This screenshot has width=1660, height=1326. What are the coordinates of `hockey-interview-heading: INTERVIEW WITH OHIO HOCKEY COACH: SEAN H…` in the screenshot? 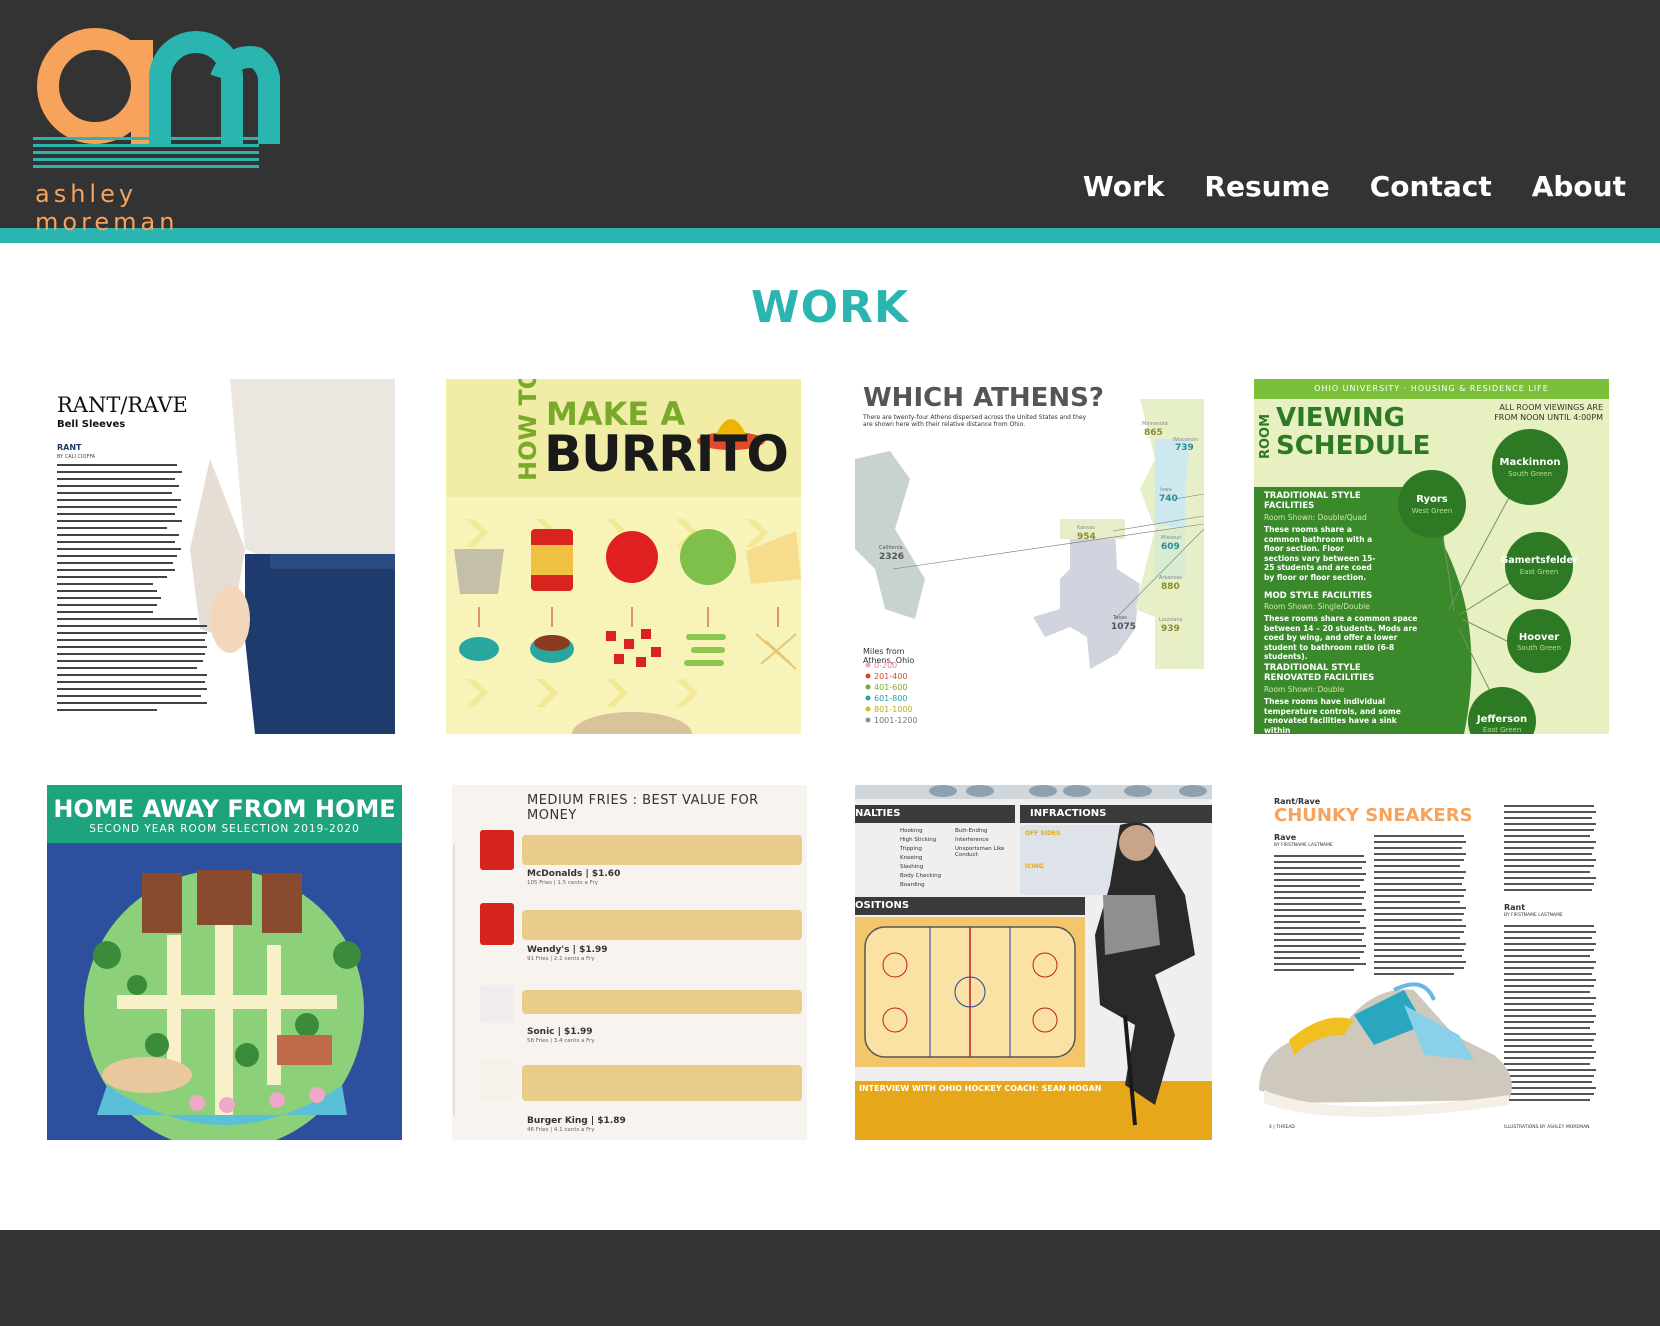 It's located at (980, 1088).